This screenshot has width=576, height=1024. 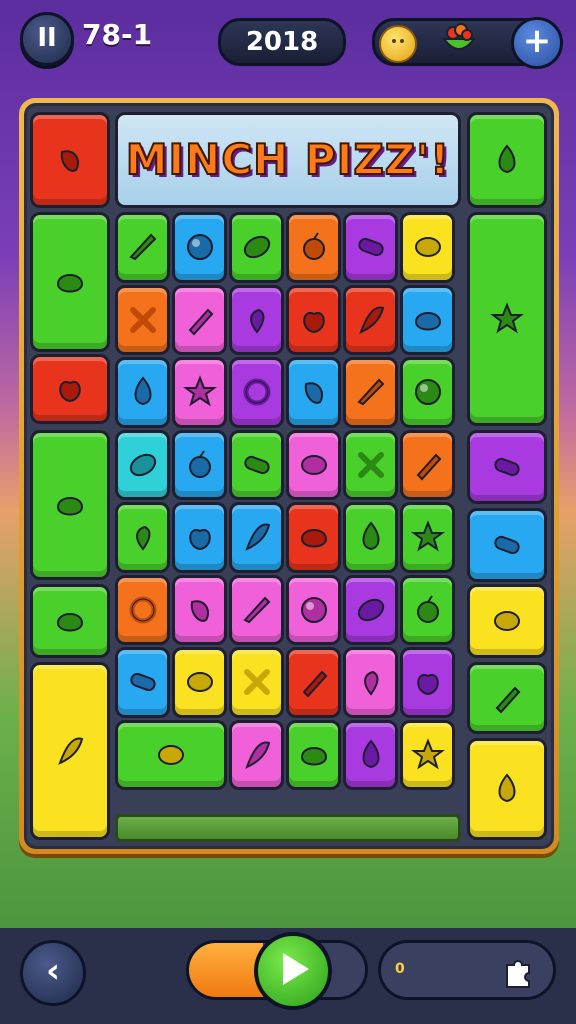 What do you see at coordinates (467, 970) in the screenshot?
I see `puzzle-info-pill: 0` at bounding box center [467, 970].